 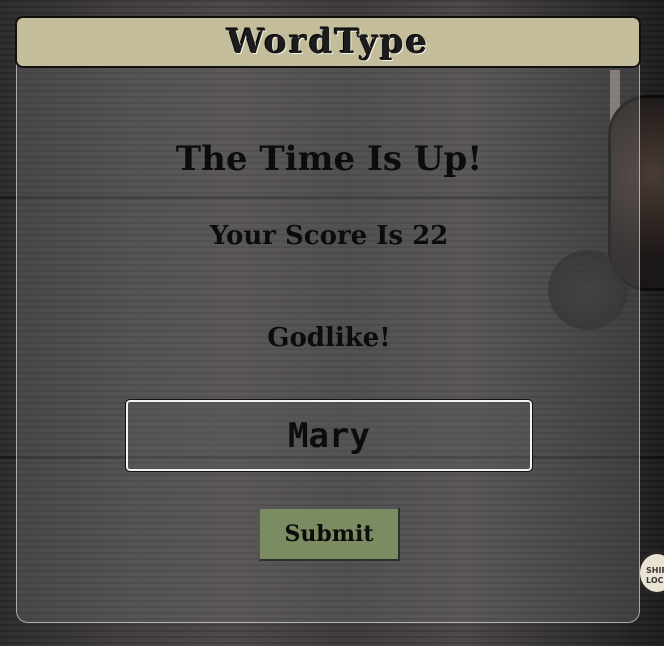 What do you see at coordinates (329, 534) in the screenshot?
I see `submit-button: Submit` at bounding box center [329, 534].